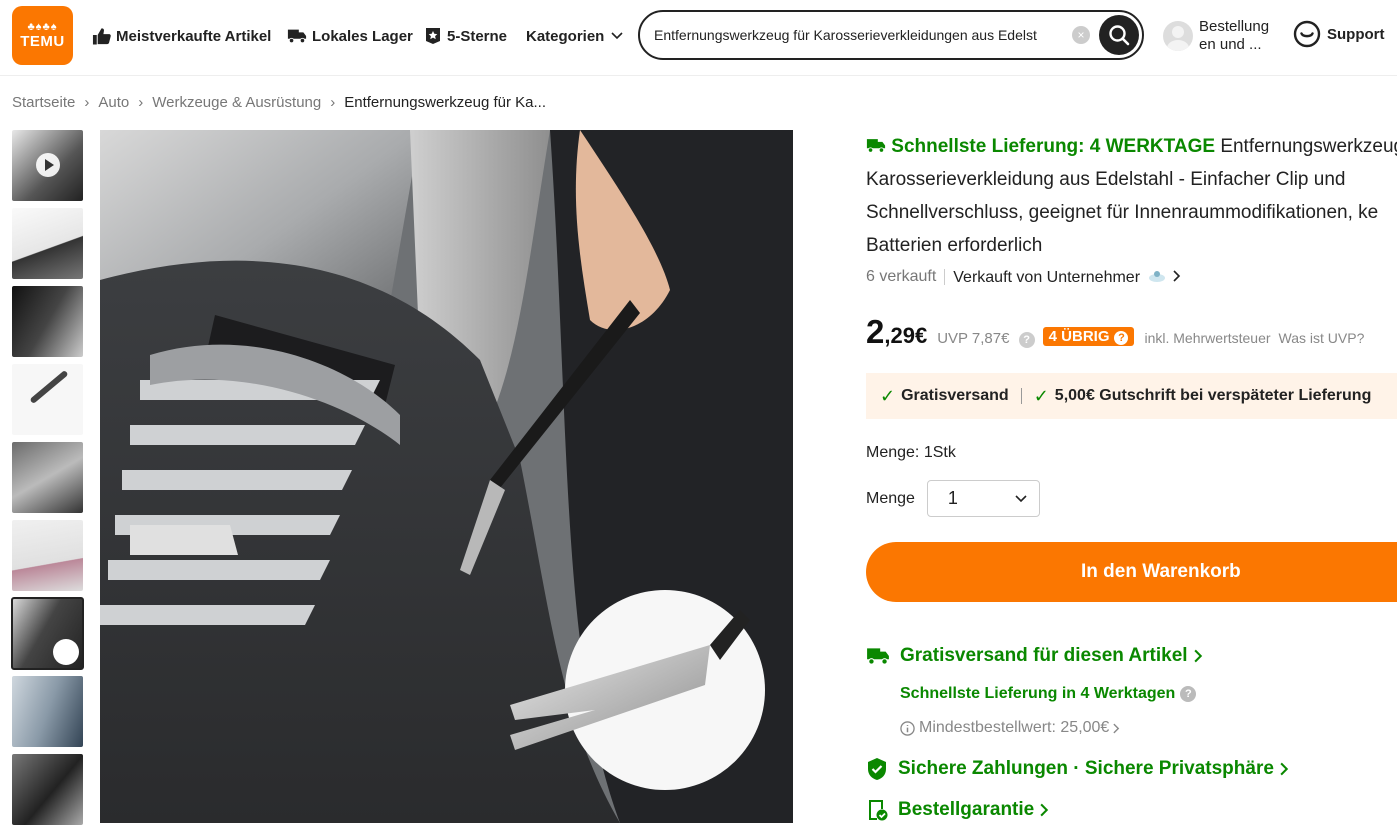  What do you see at coordinates (236, 102) in the screenshot?
I see `breadcrumb-tools: Werkzeuge & Ausrüstung` at bounding box center [236, 102].